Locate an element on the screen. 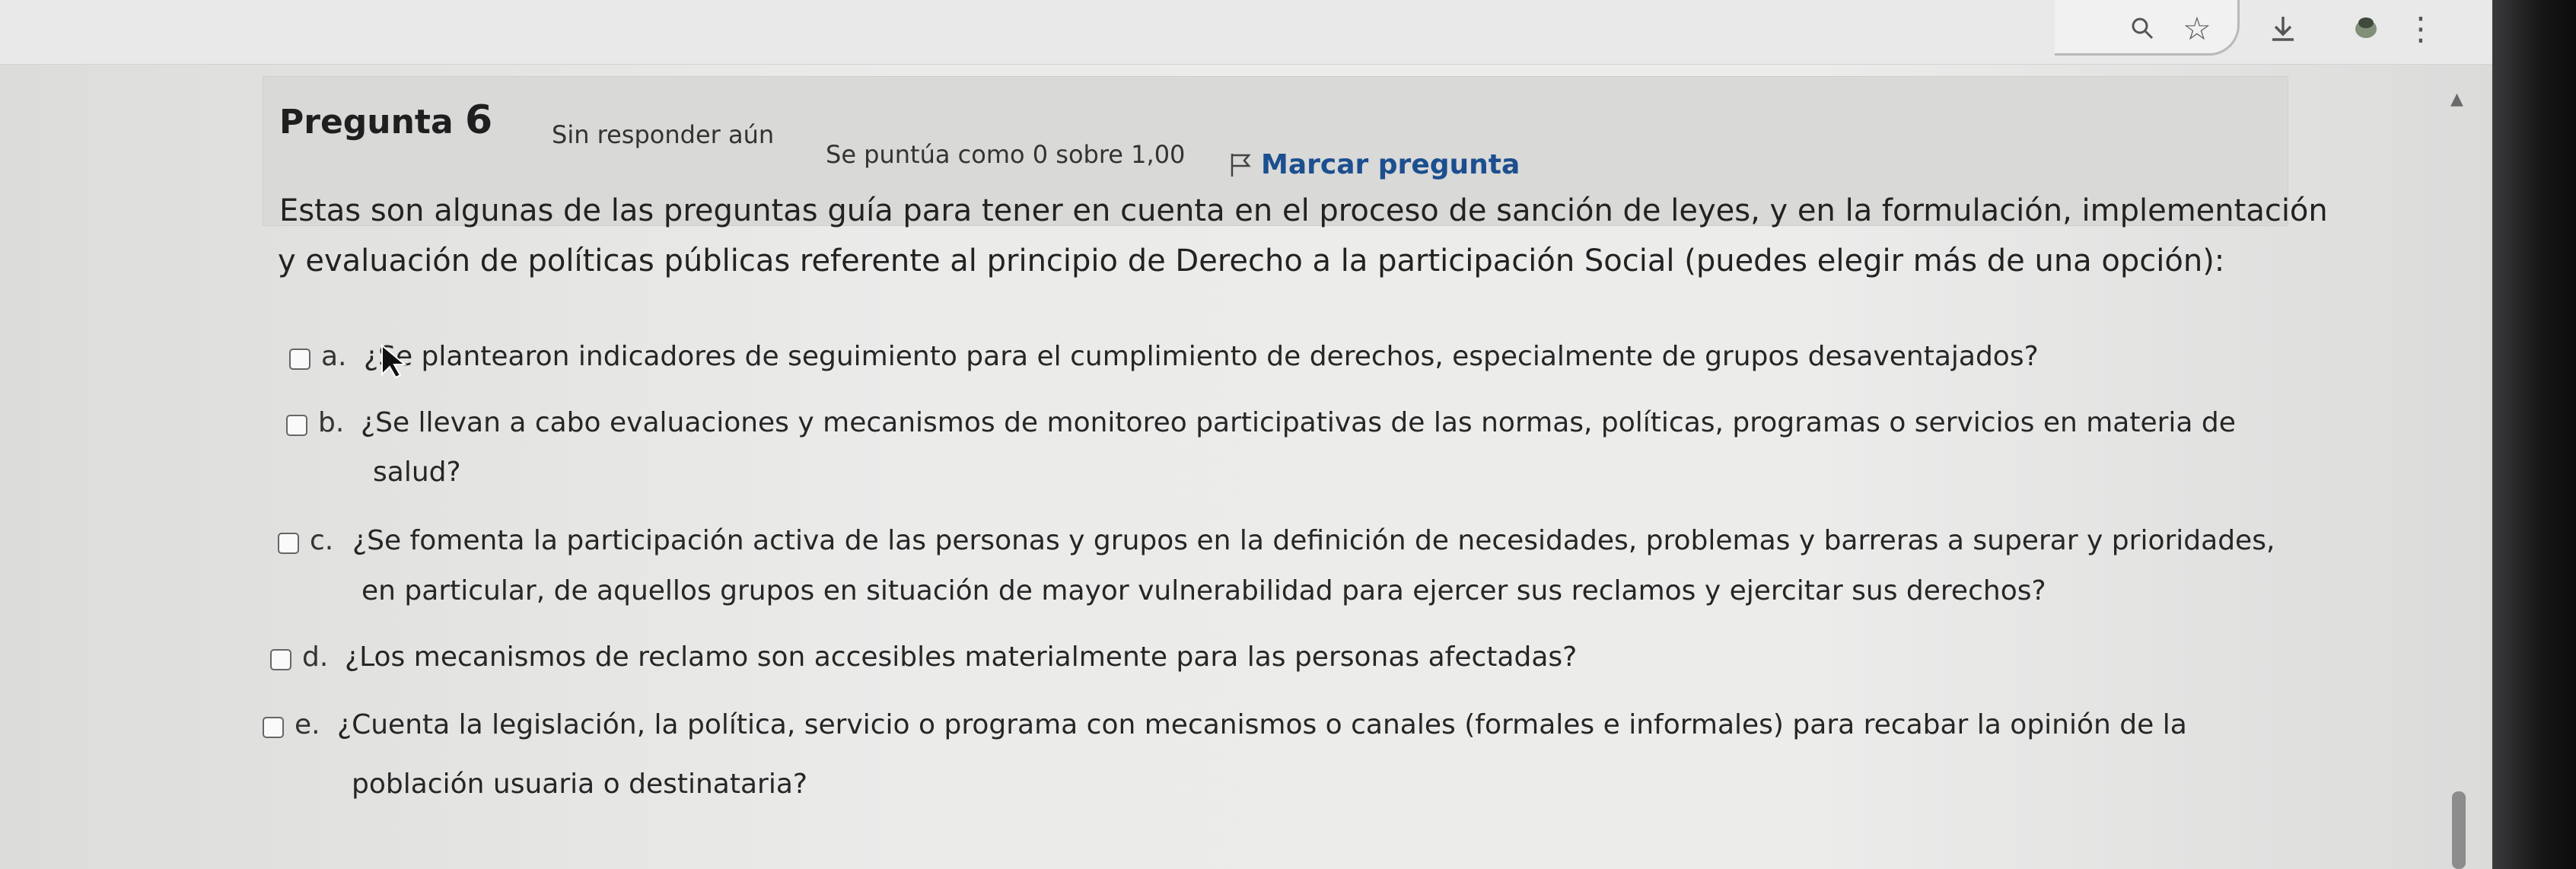  question-title-label: Pregunta is located at coordinates (366, 122).